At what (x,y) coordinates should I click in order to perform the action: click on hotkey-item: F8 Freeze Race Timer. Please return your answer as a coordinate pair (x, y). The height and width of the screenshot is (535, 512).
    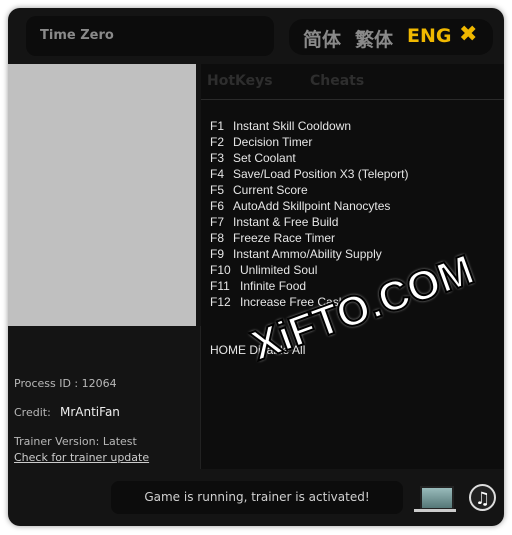
    Looking at the image, I should click on (272, 238).